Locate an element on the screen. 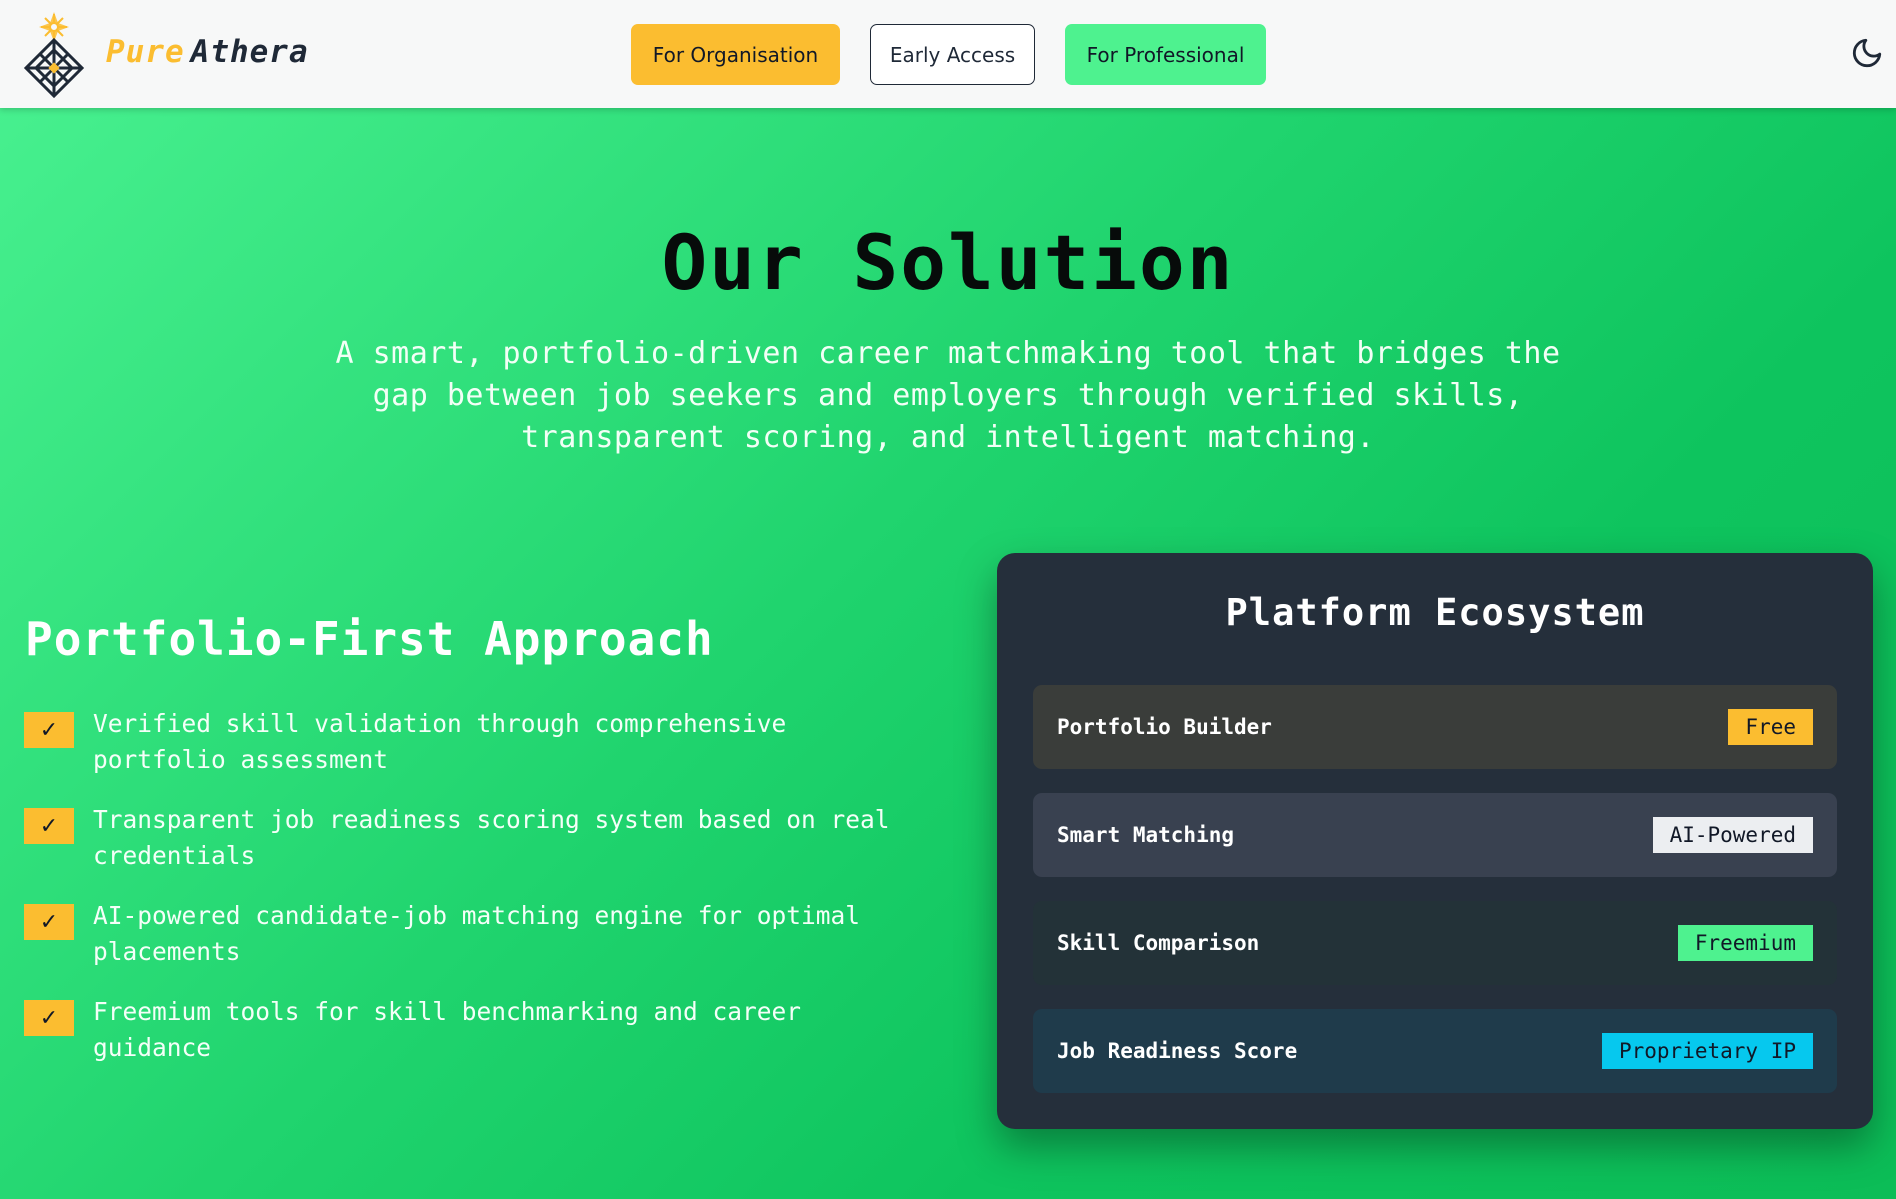 This screenshot has width=1896, height=1199. status-badge: AI-Powered is located at coordinates (1732, 835).